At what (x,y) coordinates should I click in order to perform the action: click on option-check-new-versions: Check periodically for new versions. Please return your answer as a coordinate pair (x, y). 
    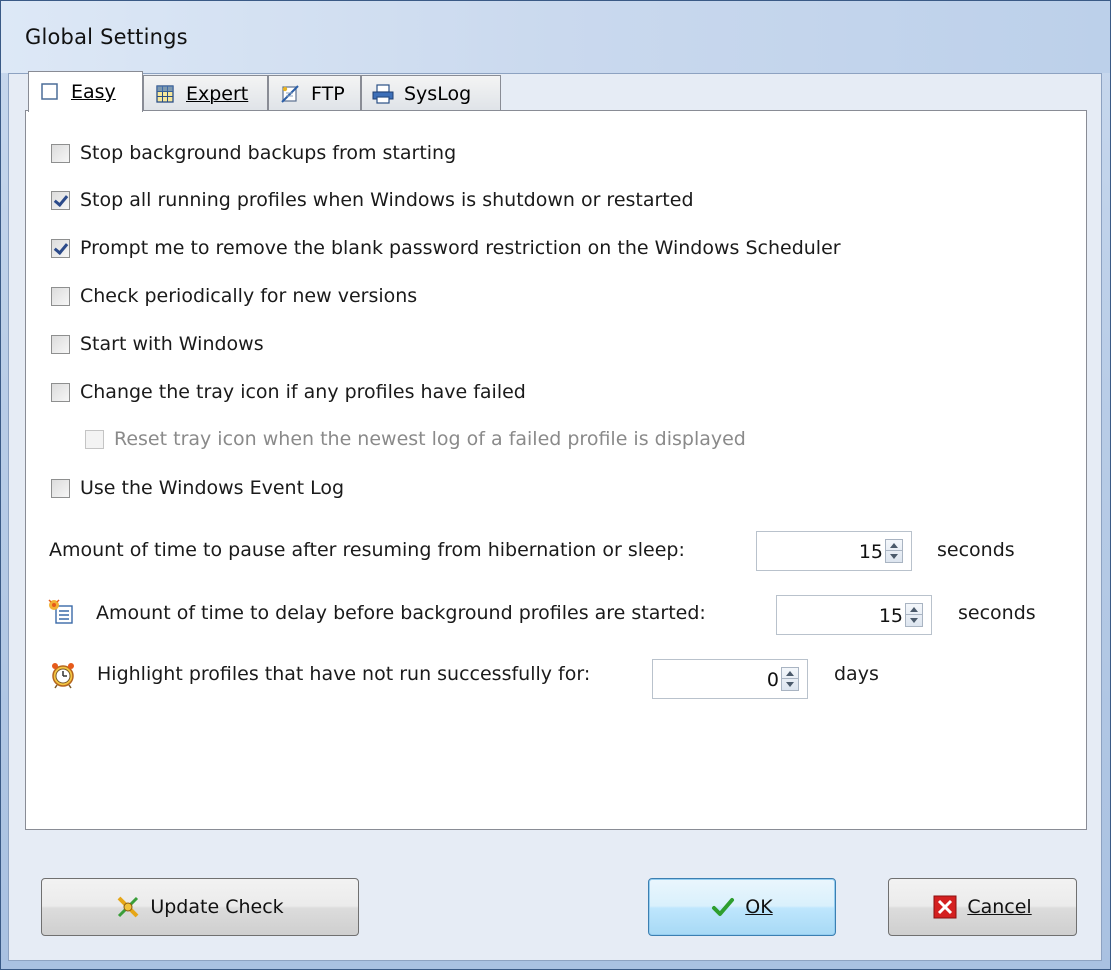
    Looking at the image, I should click on (234, 296).